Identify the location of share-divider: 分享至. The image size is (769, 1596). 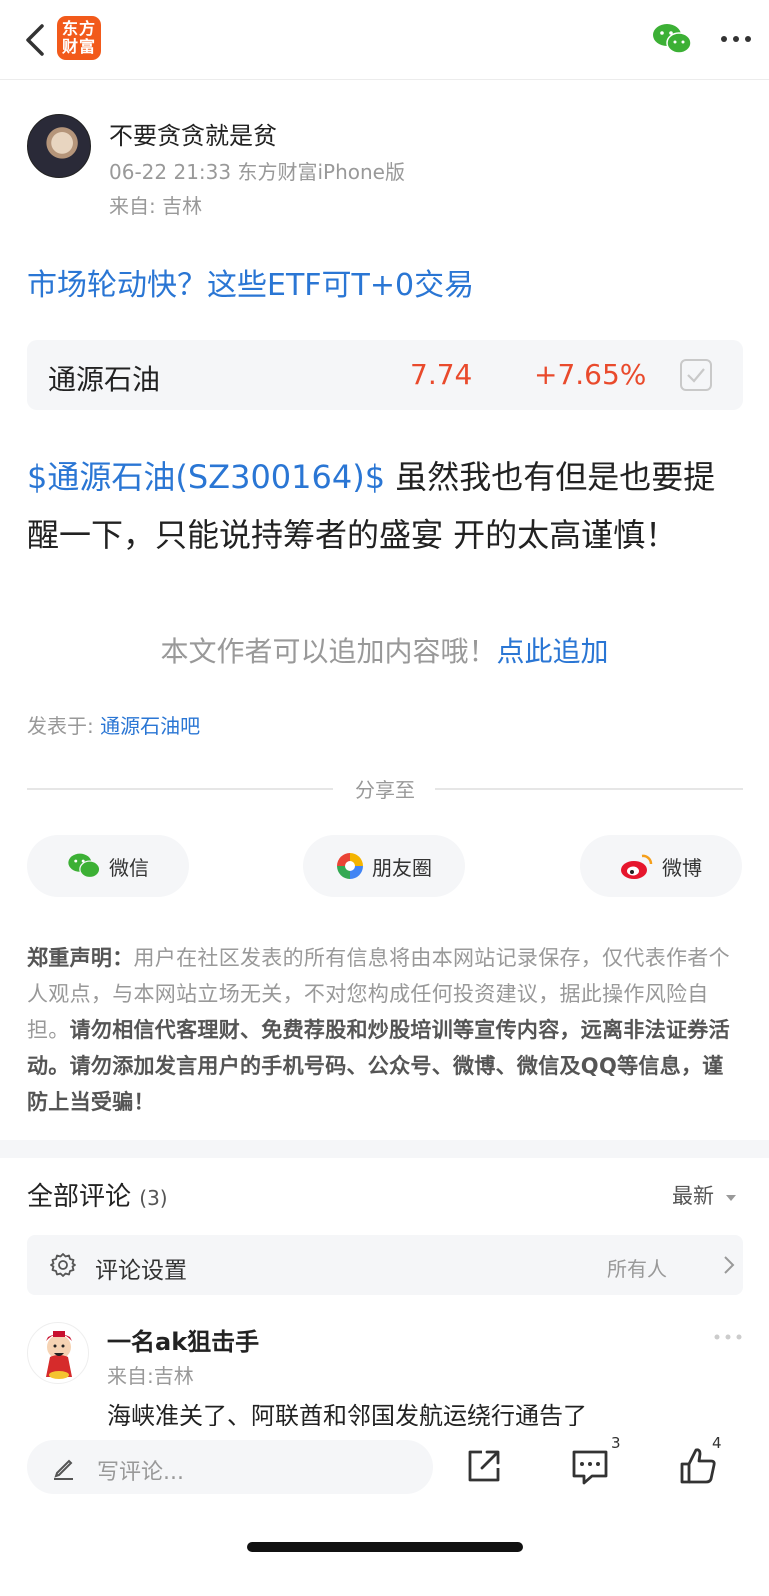
(385, 789).